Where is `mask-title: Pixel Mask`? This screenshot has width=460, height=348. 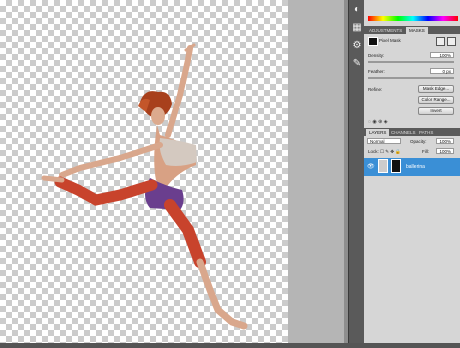 mask-title: Pixel Mask is located at coordinates (390, 40).